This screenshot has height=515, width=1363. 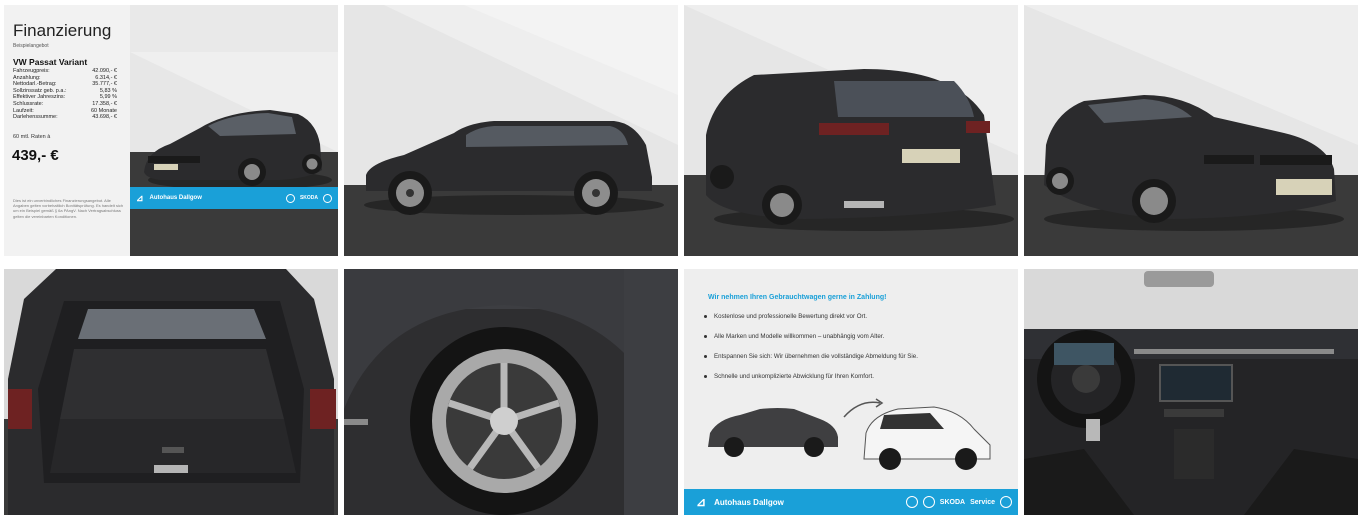 I want to click on finance-row: Laufzeit: 60 Monate, so click(x=65, y=110).